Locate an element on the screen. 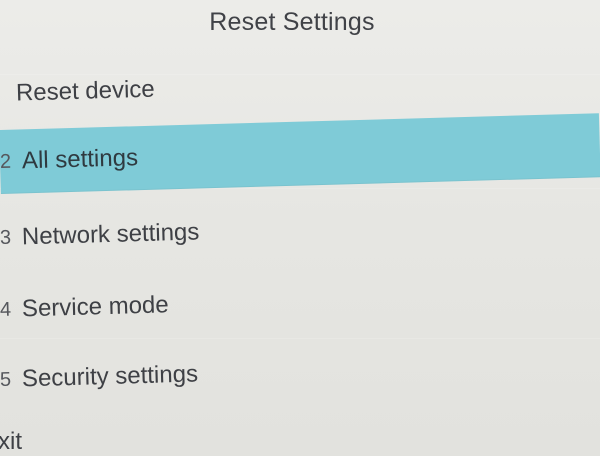 Image resolution: width=600 pixels, height=456 pixels. menu-item-label: Security settings is located at coordinates (110, 376).